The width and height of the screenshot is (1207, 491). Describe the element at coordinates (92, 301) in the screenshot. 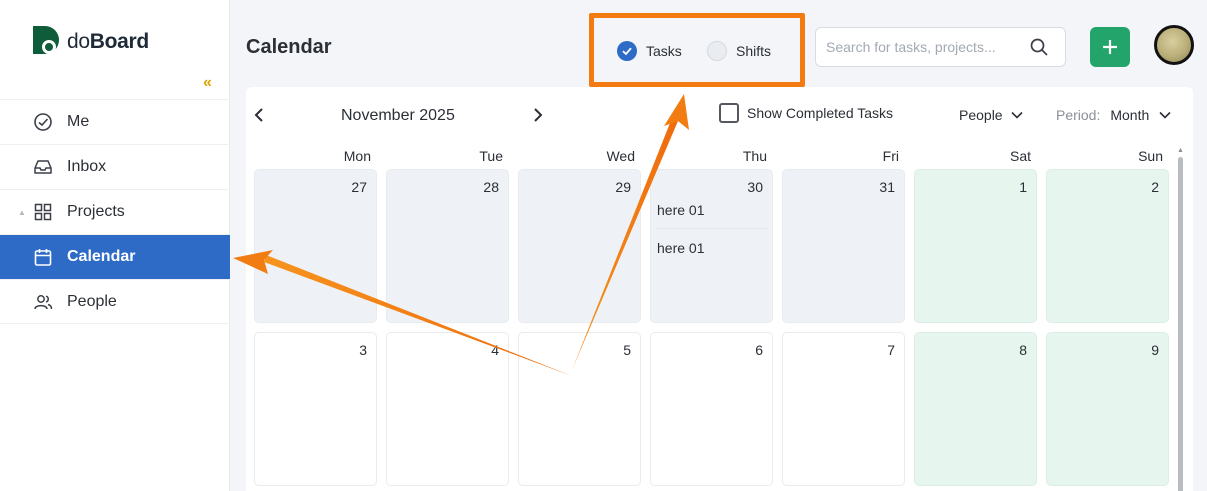

I see `sidebar-item-label: People` at that location.